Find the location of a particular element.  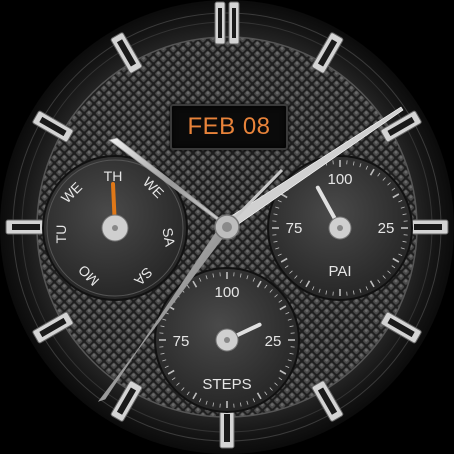

pai-tick-75: 75 is located at coordinates (294, 228).